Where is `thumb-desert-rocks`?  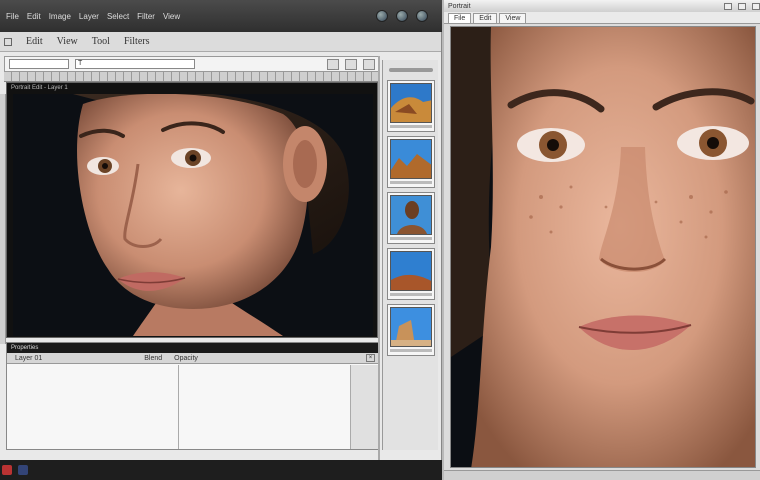
thumb-desert-rocks is located at coordinates (411, 103).